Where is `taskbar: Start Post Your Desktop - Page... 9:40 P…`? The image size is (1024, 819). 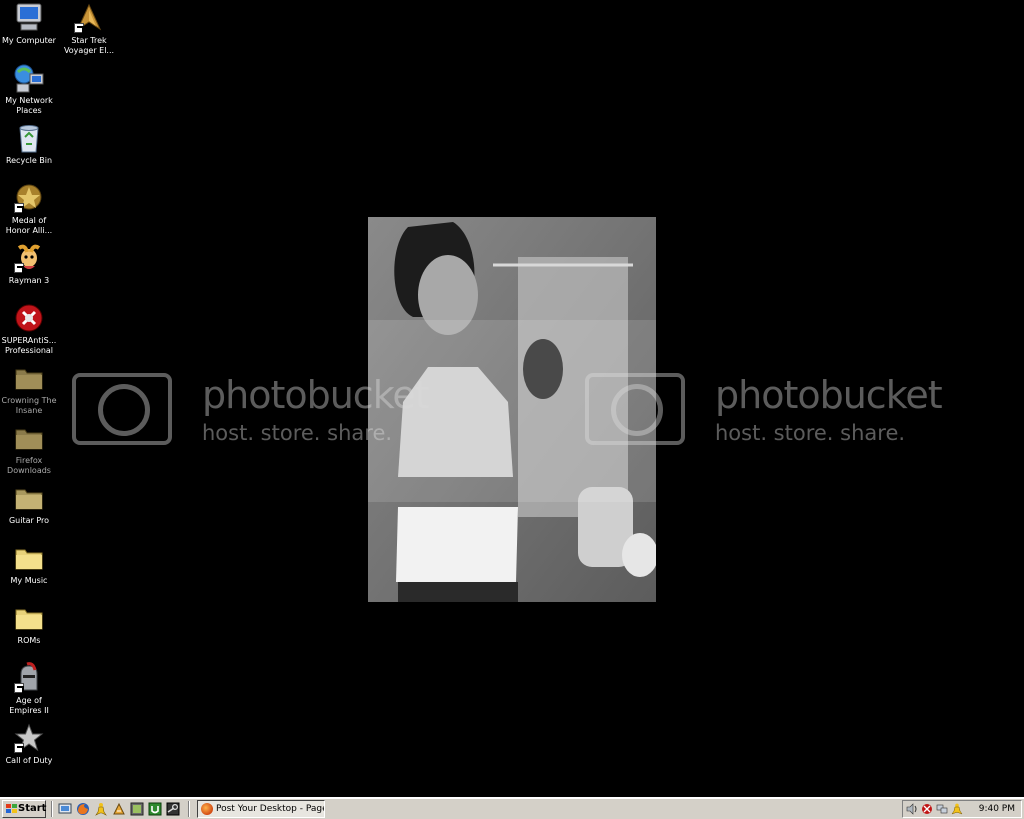
taskbar: Start Post Your Desktop - Page... 9:40 P… is located at coordinates (512, 808).